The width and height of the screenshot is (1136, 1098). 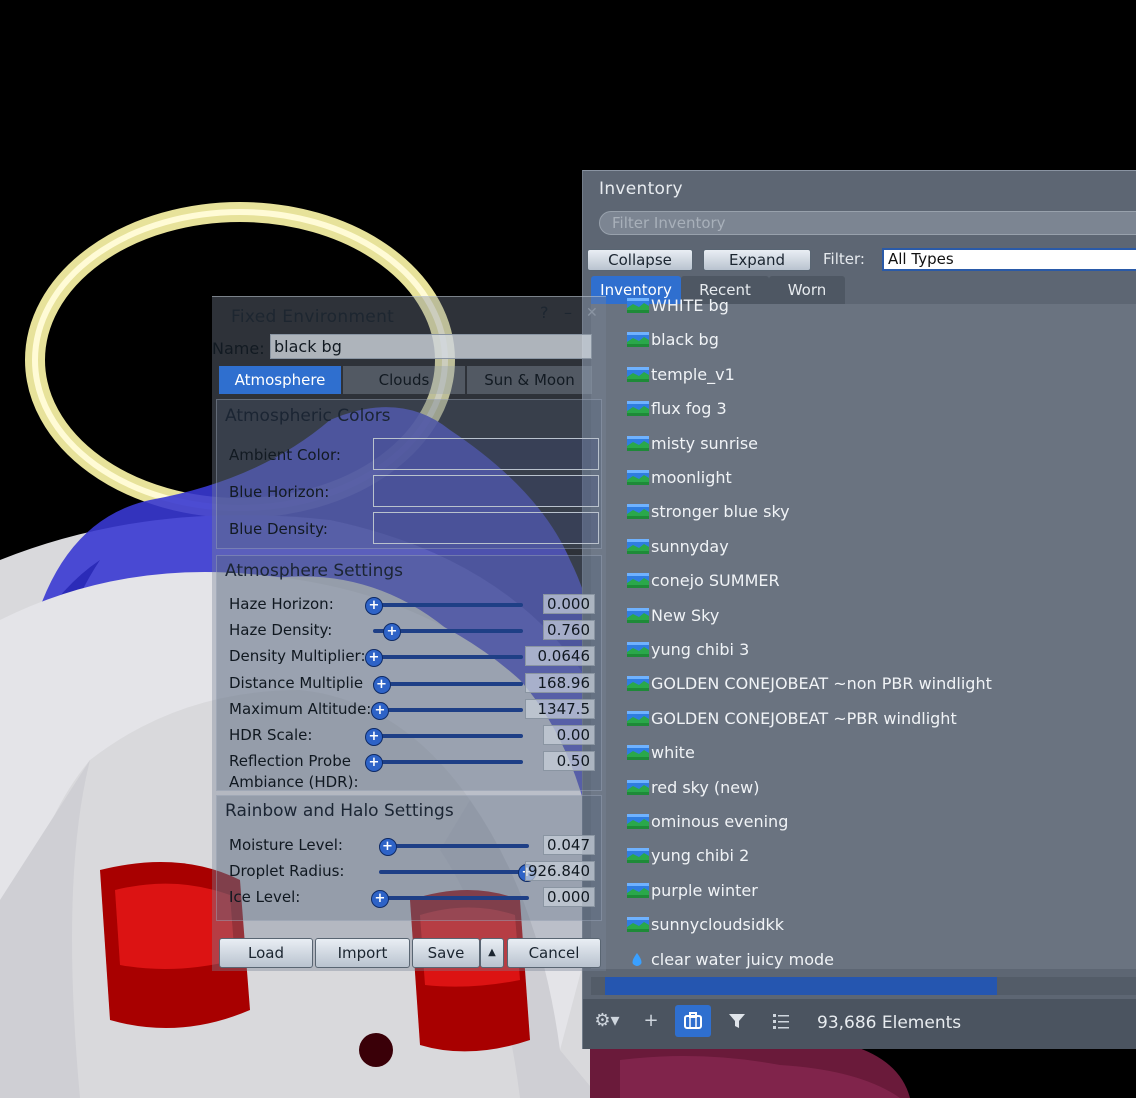 What do you see at coordinates (867, 223) in the screenshot?
I see `inventory-search-input: Filter Inventory` at bounding box center [867, 223].